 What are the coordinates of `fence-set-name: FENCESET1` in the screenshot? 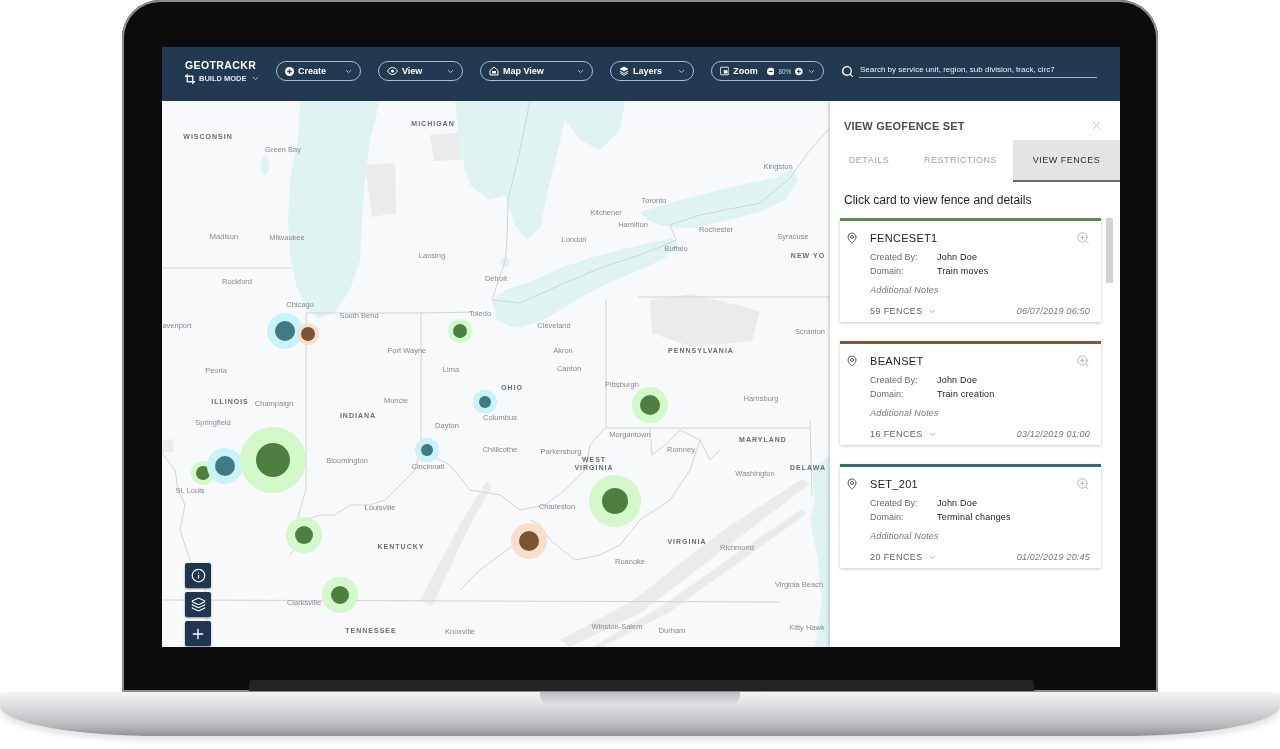 It's located at (904, 238).